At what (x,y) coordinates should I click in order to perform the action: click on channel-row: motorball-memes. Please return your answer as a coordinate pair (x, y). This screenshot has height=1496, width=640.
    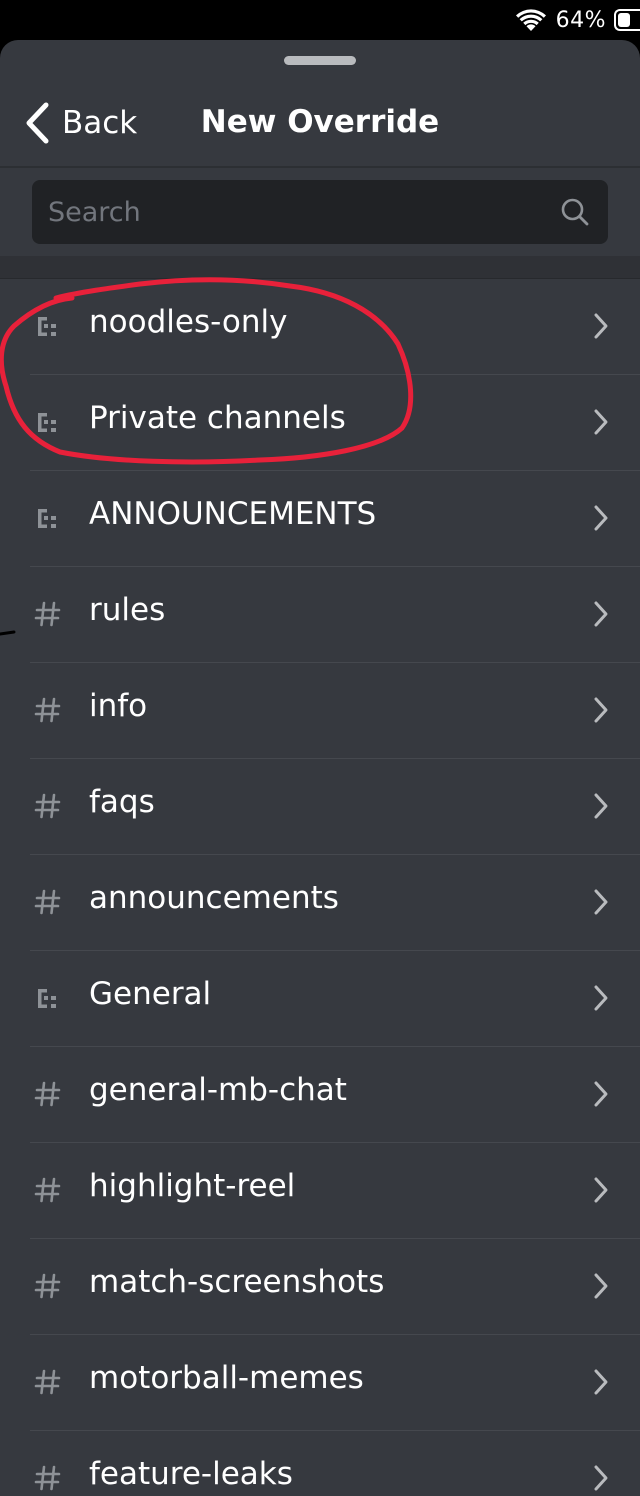
    Looking at the image, I should click on (320, 1382).